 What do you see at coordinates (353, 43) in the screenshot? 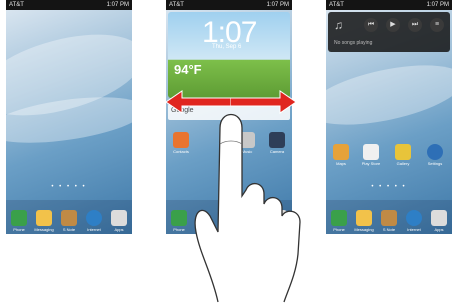
I see `music-status: No songs playing` at bounding box center [353, 43].